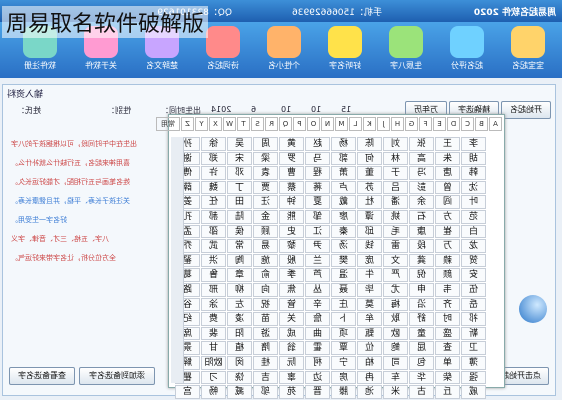 Image resolution: width=562 pixels, height=400 pixels. Describe the element at coordinates (284, 50) in the screenshot. I see `toolbar-button-4: 个性小名` at that location.